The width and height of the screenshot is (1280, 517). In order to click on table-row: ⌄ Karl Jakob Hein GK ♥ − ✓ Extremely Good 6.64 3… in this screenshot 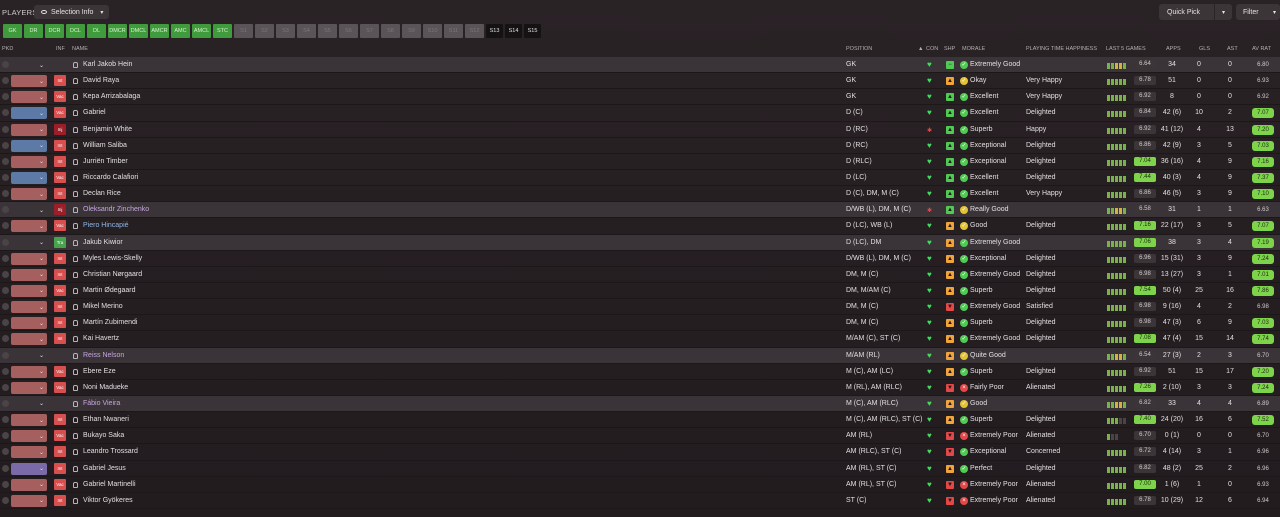, I will do `click(640, 65)`.